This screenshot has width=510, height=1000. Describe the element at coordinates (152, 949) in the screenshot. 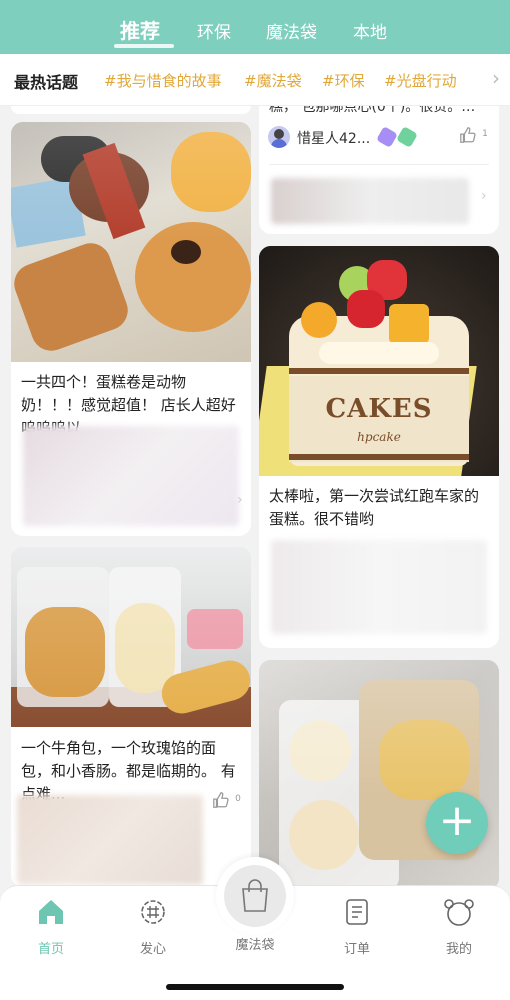

I see `nav-post-label: 发心` at that location.